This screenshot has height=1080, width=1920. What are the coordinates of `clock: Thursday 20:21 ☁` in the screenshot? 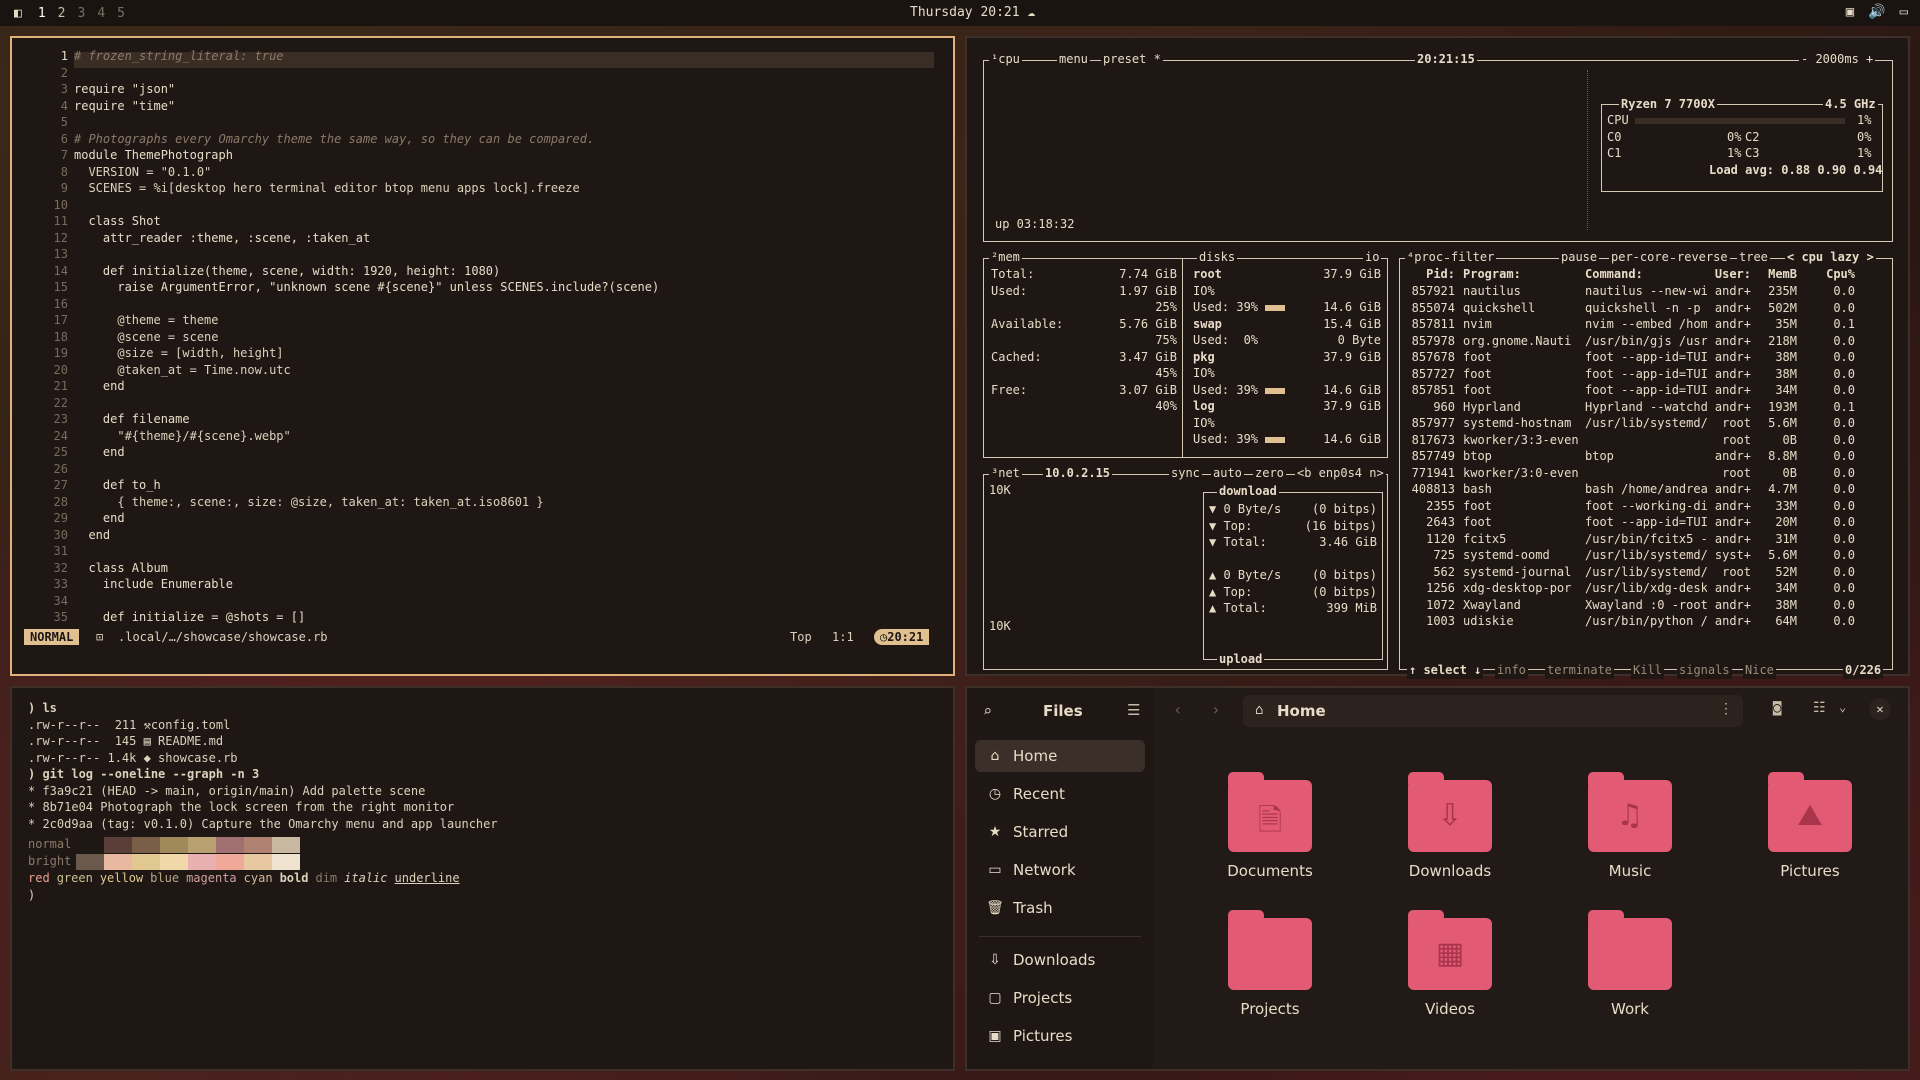 It's located at (972, 12).